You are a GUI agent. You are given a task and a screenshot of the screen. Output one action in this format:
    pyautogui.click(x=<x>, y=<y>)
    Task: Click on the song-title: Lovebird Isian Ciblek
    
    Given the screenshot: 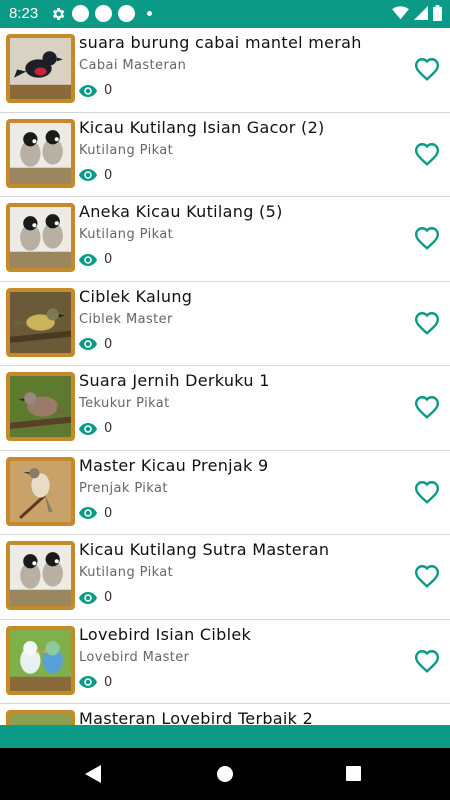 What is the action you would take?
    pyautogui.click(x=165, y=634)
    